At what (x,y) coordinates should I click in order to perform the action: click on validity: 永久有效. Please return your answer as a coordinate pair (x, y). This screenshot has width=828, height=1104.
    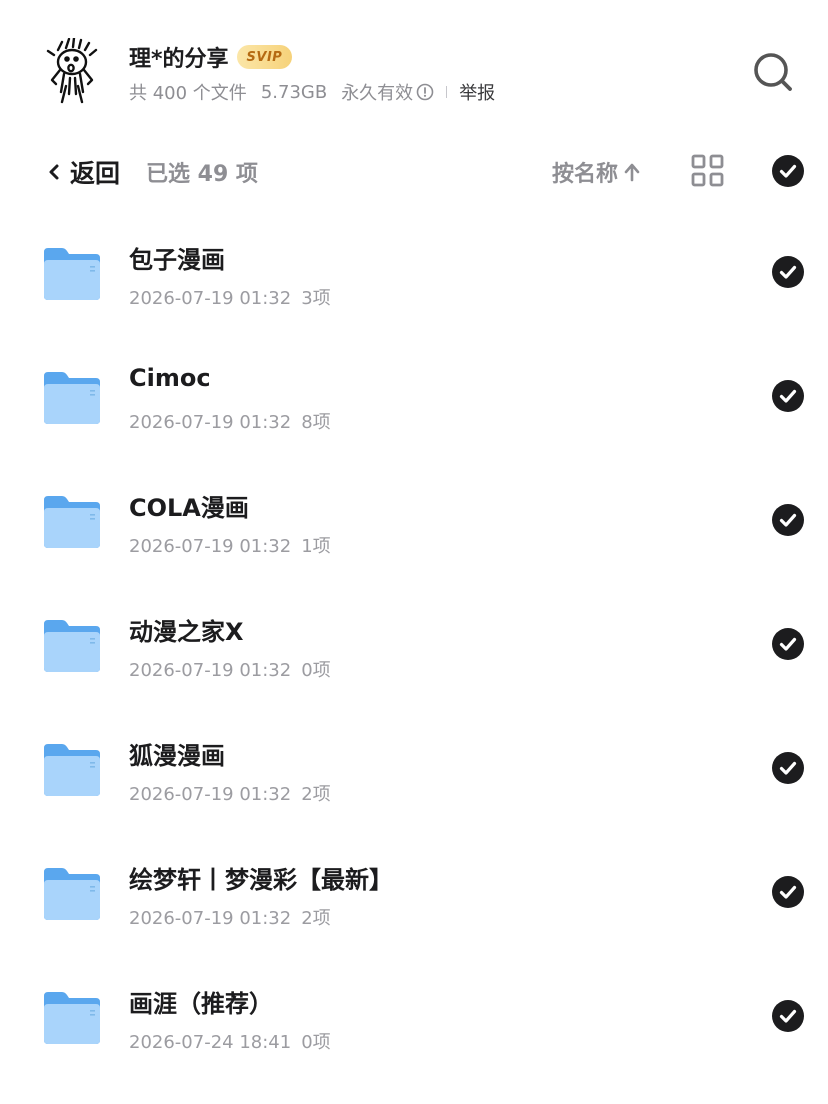
    Looking at the image, I should click on (377, 93).